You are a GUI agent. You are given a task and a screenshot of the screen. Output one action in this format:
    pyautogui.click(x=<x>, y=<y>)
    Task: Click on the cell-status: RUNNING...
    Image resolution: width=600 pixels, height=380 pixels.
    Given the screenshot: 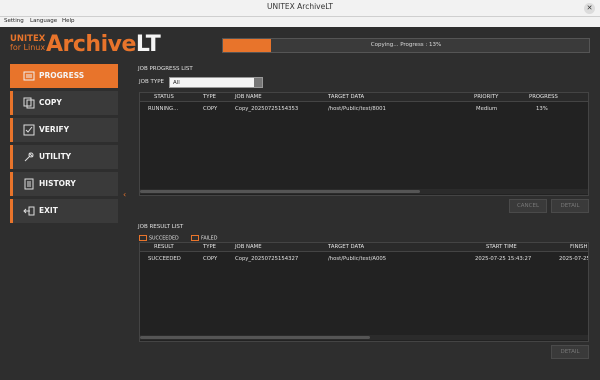 What is the action you would take?
    pyautogui.click(x=163, y=109)
    